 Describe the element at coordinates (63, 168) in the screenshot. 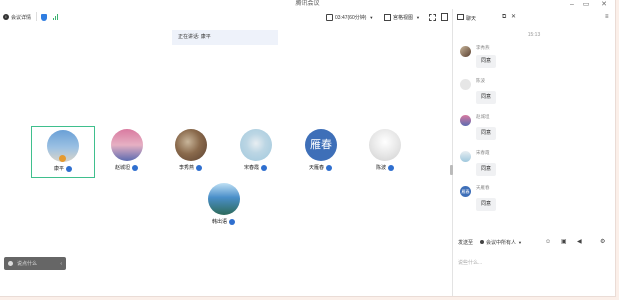

I see `participant-name: 康平` at that location.